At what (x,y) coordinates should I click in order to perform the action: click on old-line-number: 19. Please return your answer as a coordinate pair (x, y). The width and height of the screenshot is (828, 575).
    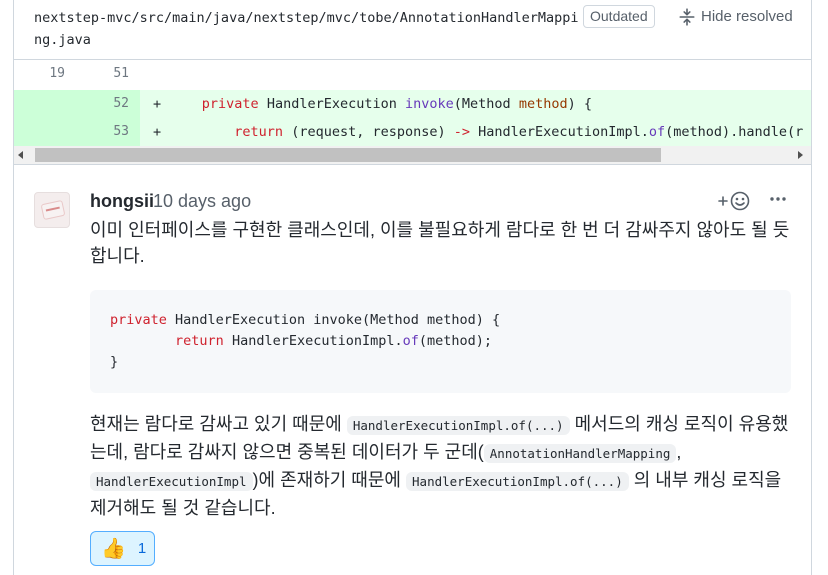
    Looking at the image, I should click on (39, 74).